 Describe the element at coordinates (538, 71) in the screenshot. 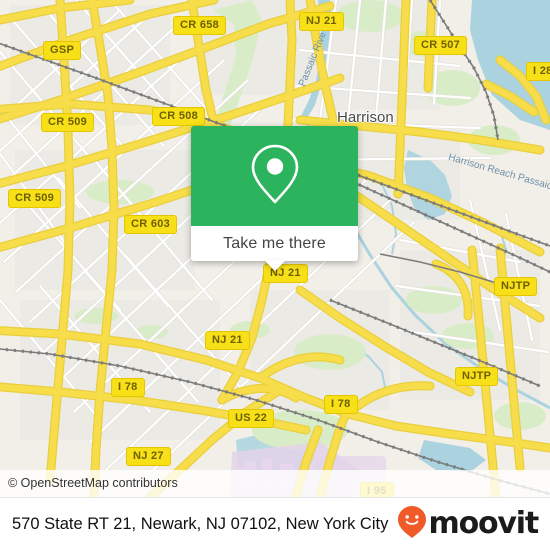

I see `road-shield-i-280: I 280` at that location.